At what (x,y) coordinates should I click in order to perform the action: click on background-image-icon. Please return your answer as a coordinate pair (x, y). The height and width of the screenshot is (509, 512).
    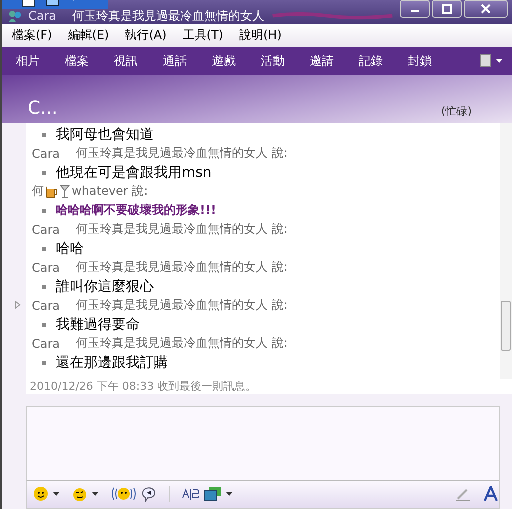
    Looking at the image, I should click on (213, 494).